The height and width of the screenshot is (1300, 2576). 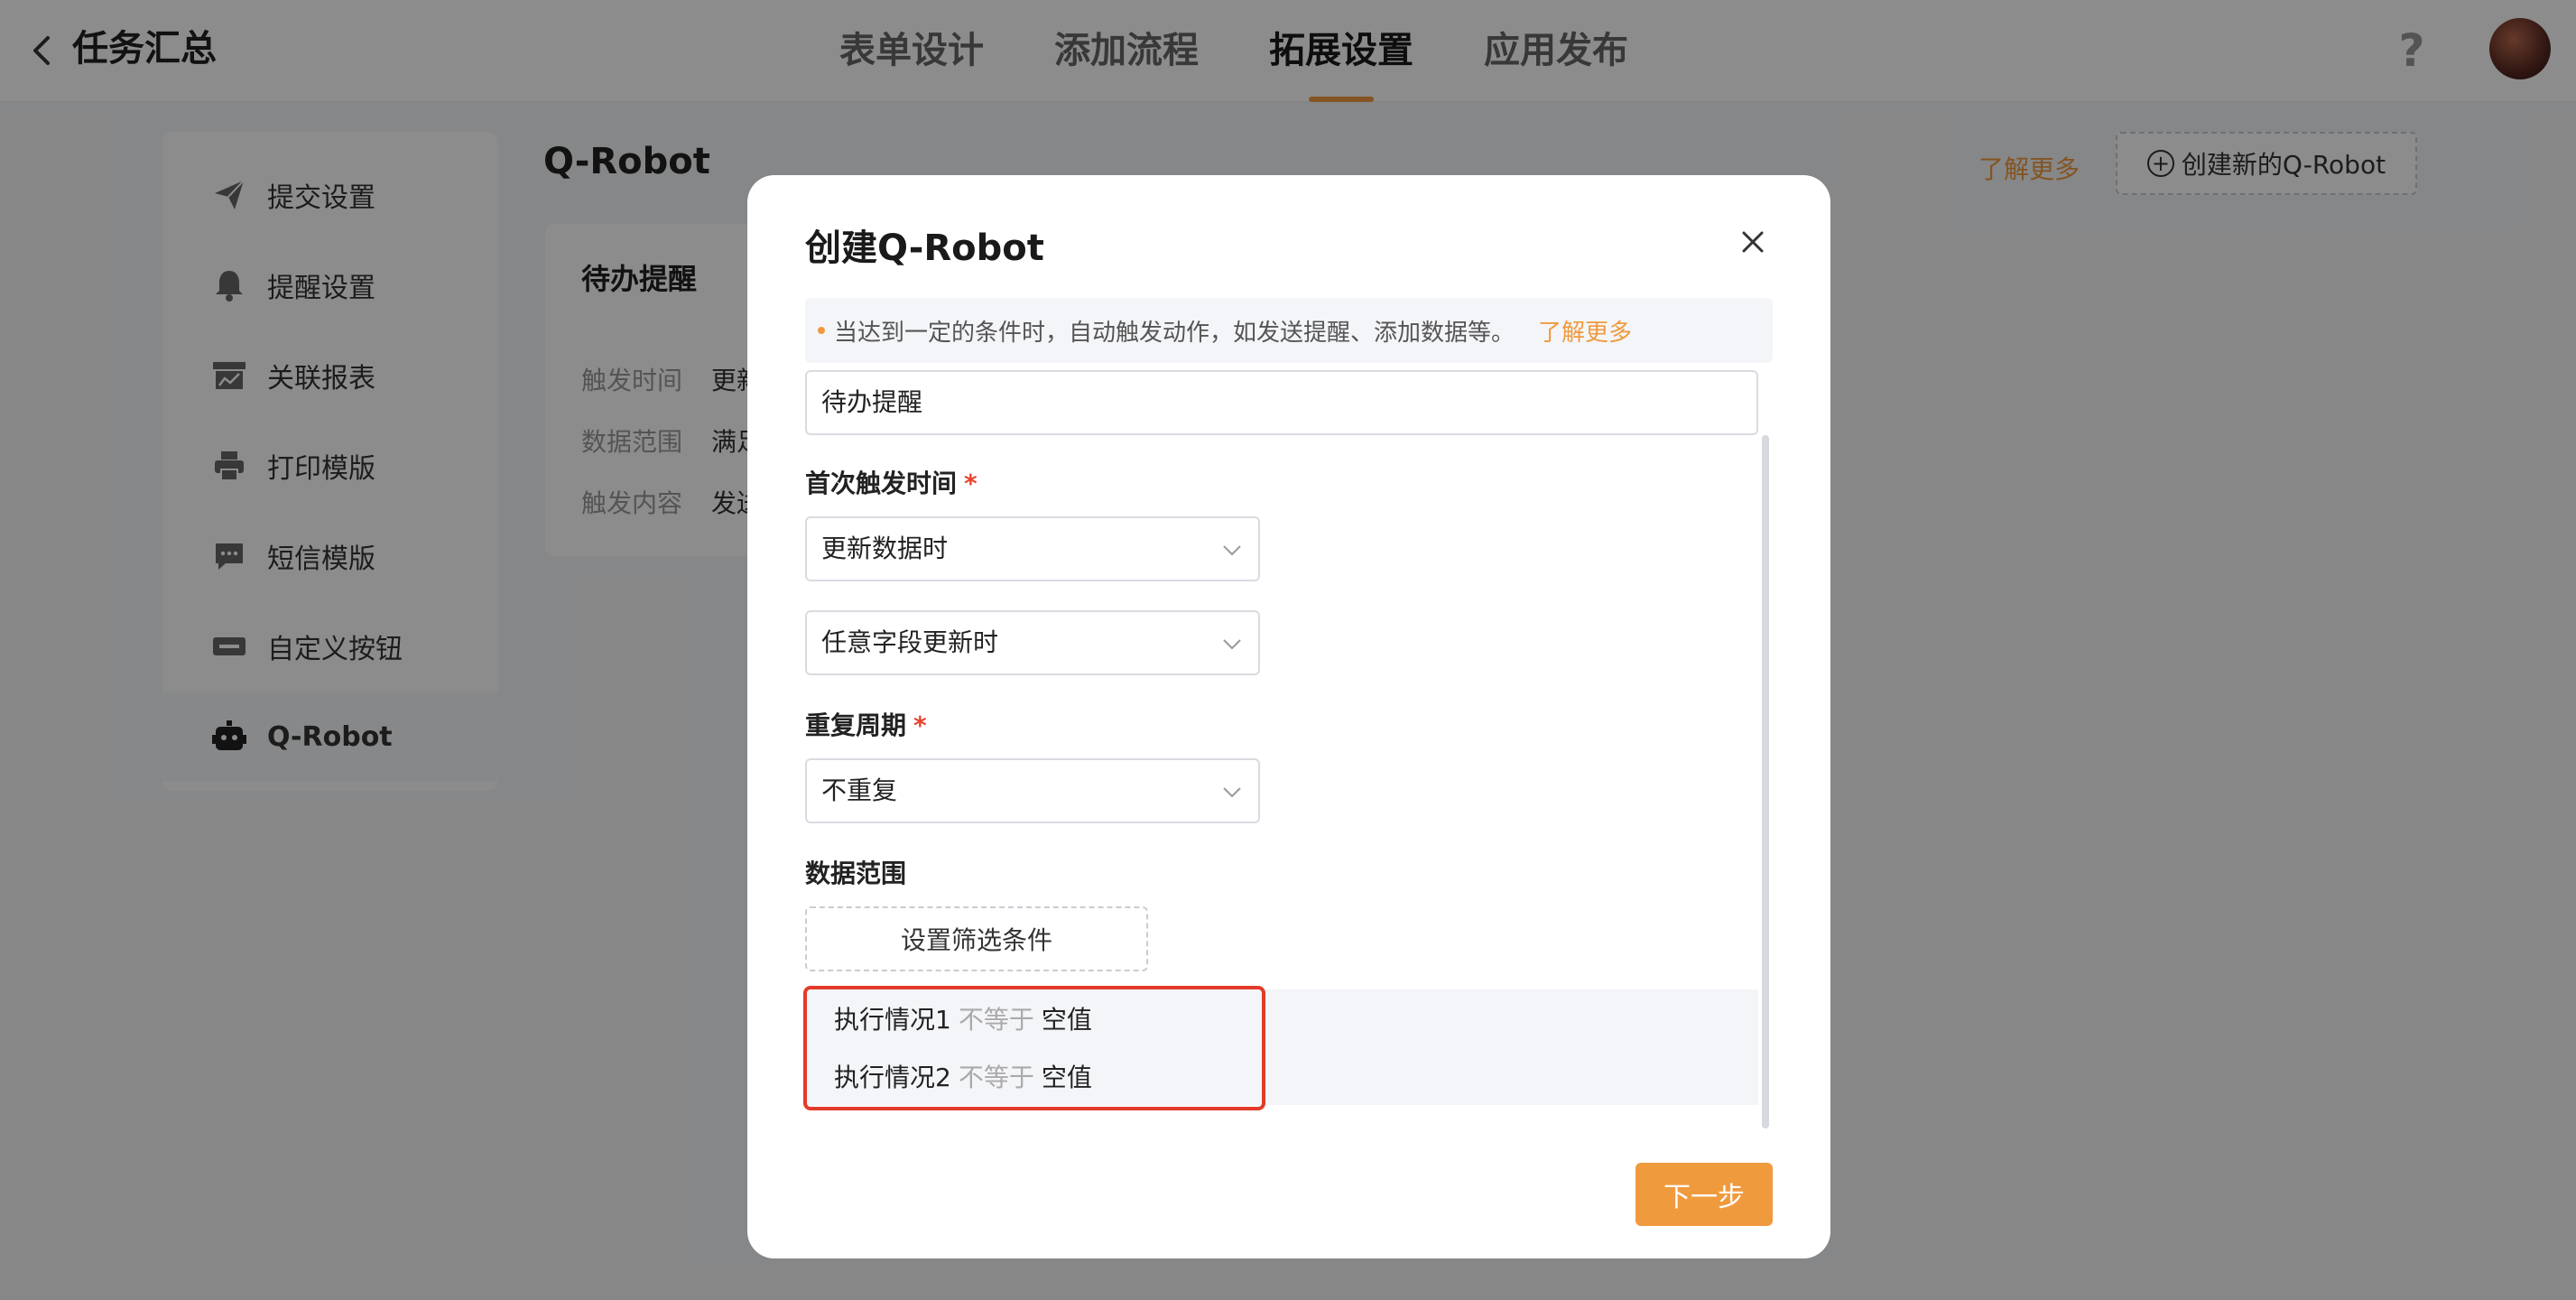 I want to click on close-icon, so click(x=1753, y=242).